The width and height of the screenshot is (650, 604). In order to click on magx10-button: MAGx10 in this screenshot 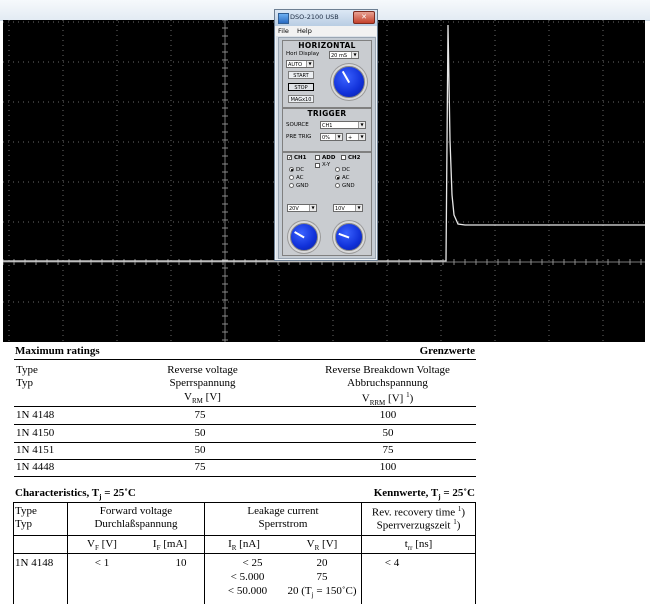, I will do `click(301, 99)`.